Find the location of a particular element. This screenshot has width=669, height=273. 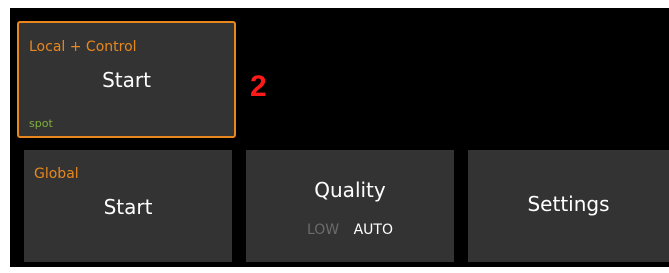

local-control-start-button: Local + Control Start spot is located at coordinates (126, 79).